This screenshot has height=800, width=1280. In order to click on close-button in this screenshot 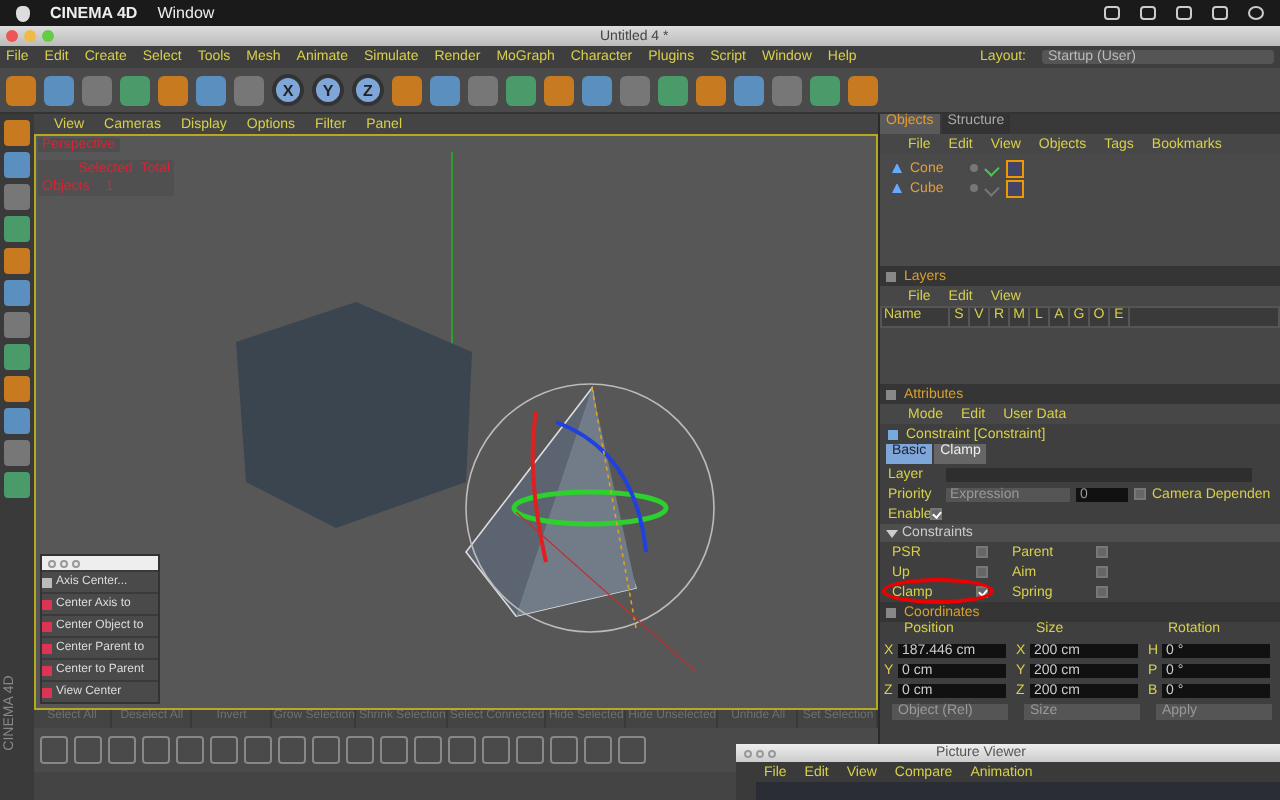, I will do `click(12, 36)`.